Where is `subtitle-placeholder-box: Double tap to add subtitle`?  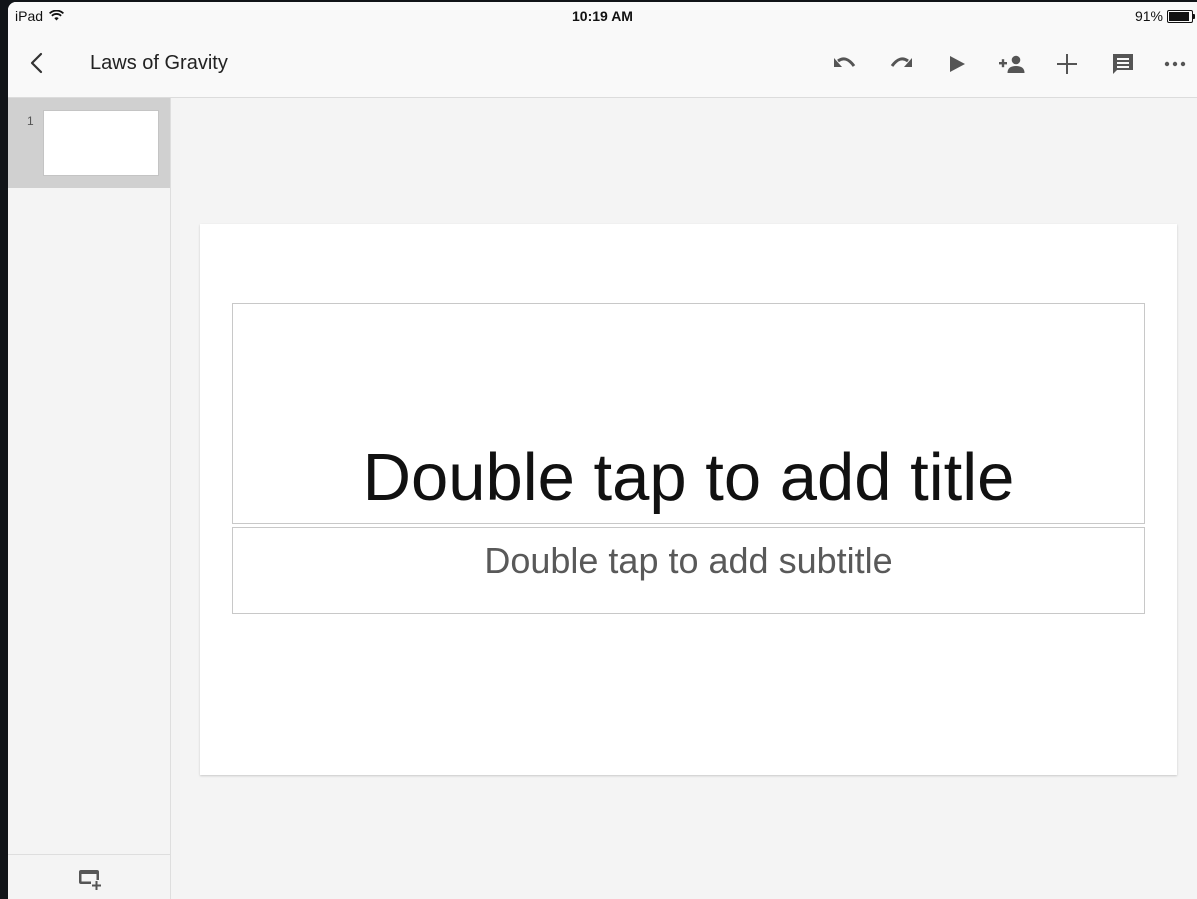
subtitle-placeholder-box: Double tap to add subtitle is located at coordinates (688, 570).